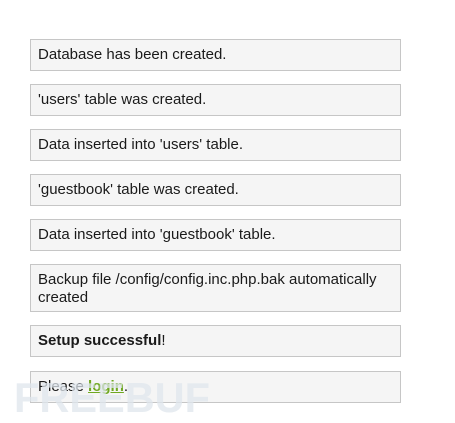 The height and width of the screenshot is (423, 455). Describe the element at coordinates (106, 386) in the screenshot. I see `login-link: login` at that location.